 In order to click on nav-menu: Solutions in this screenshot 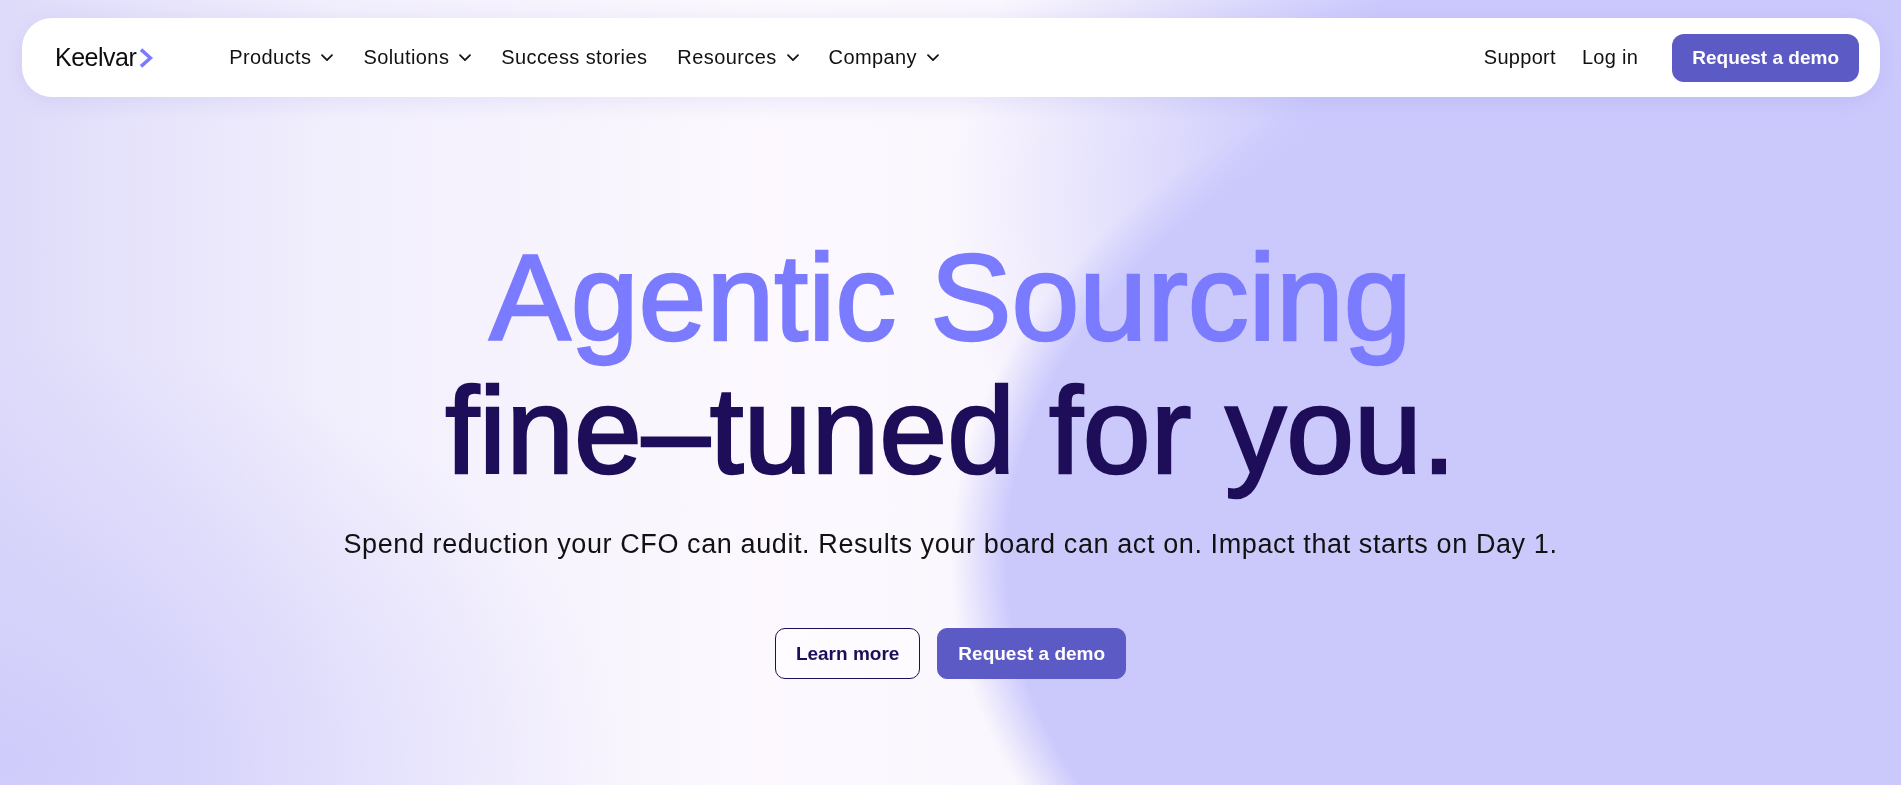, I will do `click(417, 57)`.